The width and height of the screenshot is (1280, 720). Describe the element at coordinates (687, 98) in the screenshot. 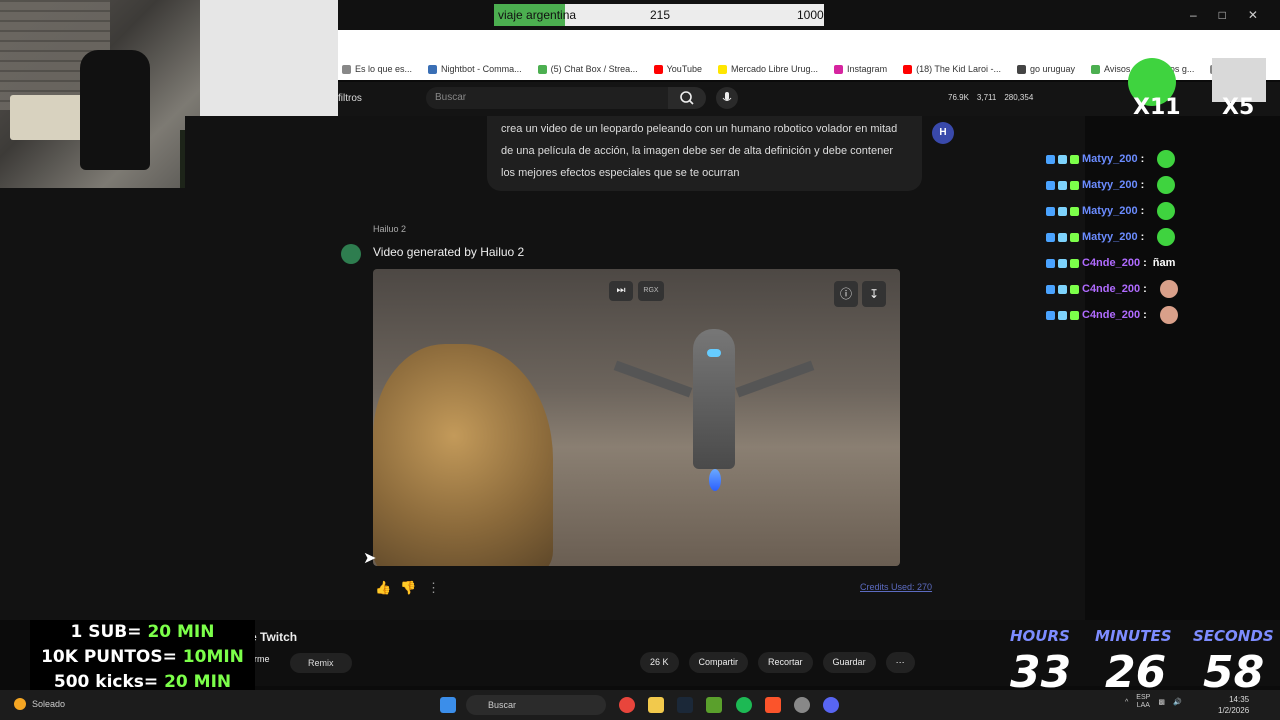

I see `search-icon` at that location.